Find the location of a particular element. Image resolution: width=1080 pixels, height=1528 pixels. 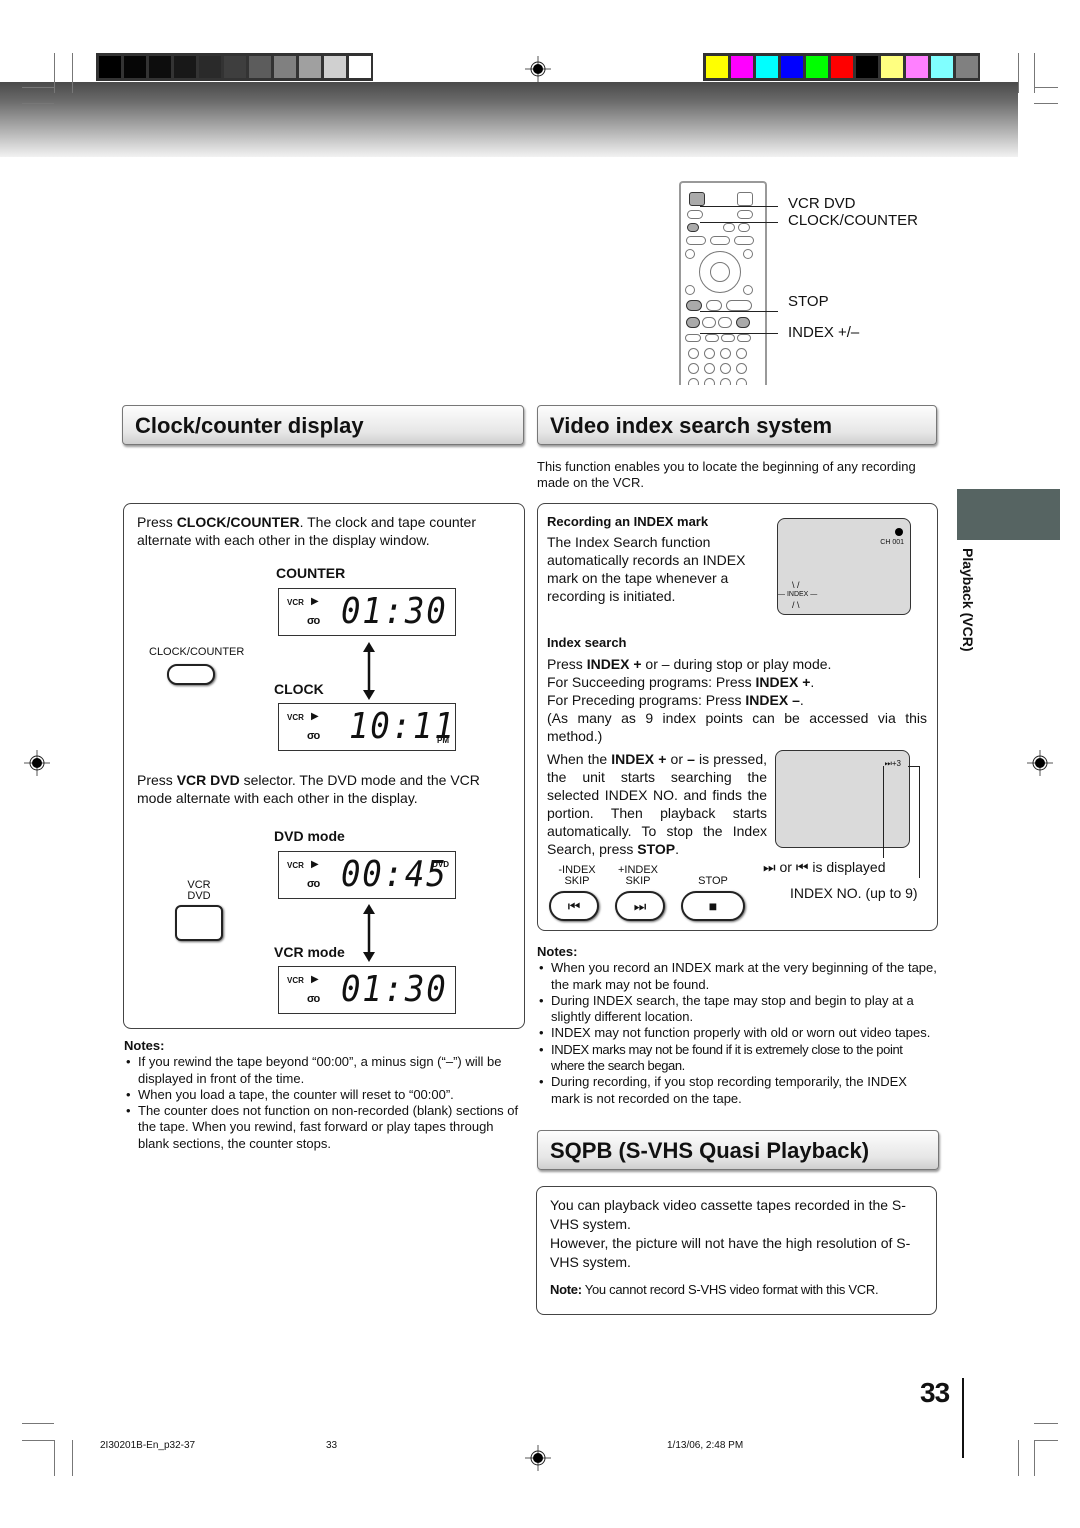

header-gradient-band is located at coordinates (509, 119).